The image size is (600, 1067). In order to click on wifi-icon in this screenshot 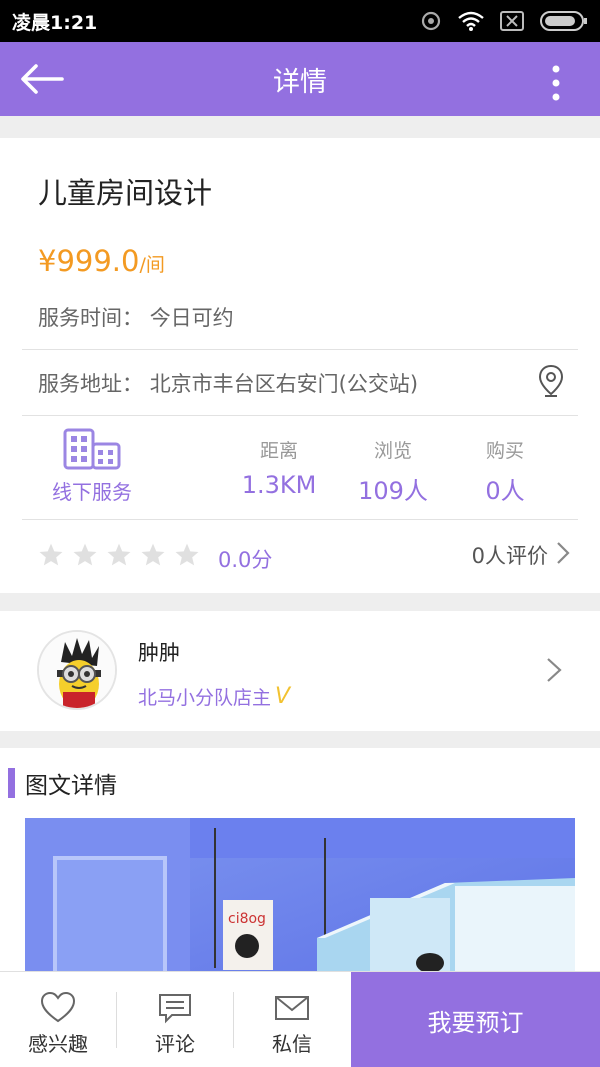, I will do `click(471, 21)`.